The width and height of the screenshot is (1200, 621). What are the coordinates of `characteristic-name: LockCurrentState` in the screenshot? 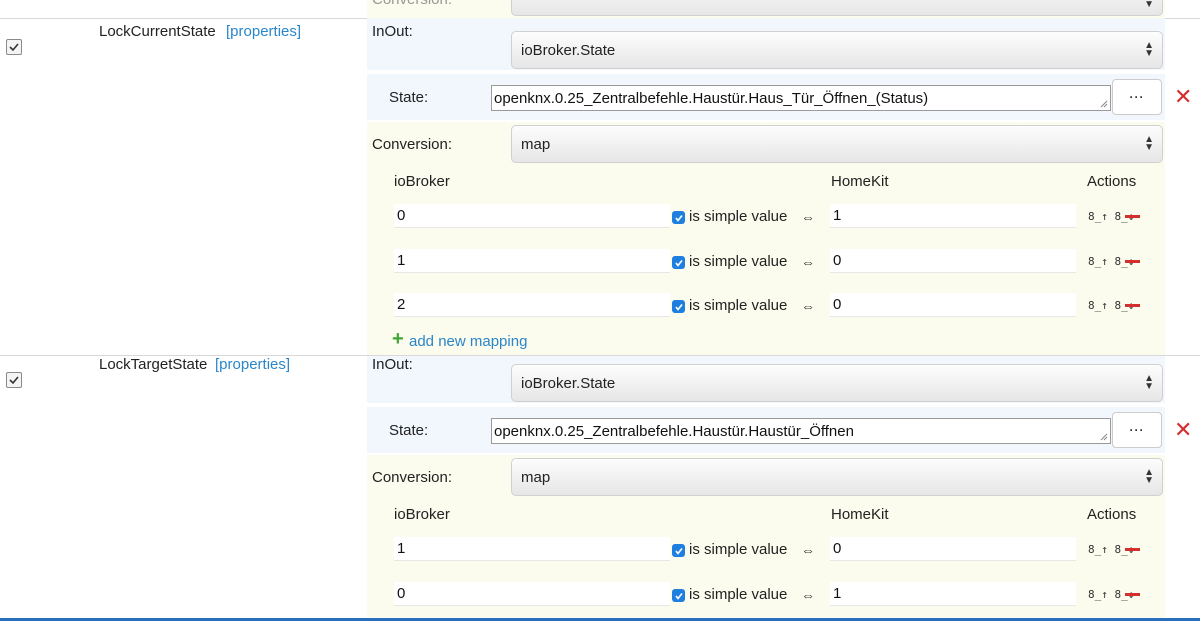 It's located at (157, 31).